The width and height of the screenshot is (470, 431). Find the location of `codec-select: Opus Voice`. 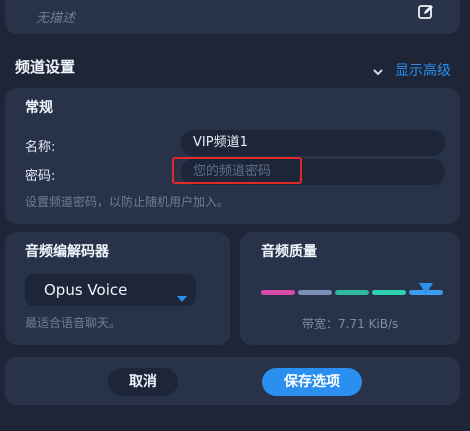

codec-select: Opus Voice is located at coordinates (110, 290).